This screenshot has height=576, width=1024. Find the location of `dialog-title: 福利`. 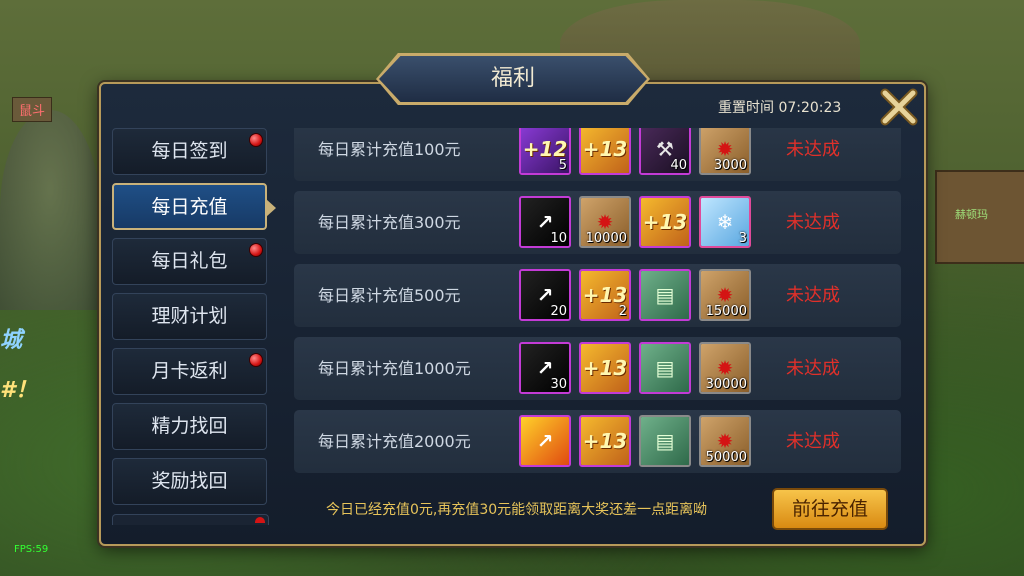

dialog-title: 福利 is located at coordinates (512, 78).